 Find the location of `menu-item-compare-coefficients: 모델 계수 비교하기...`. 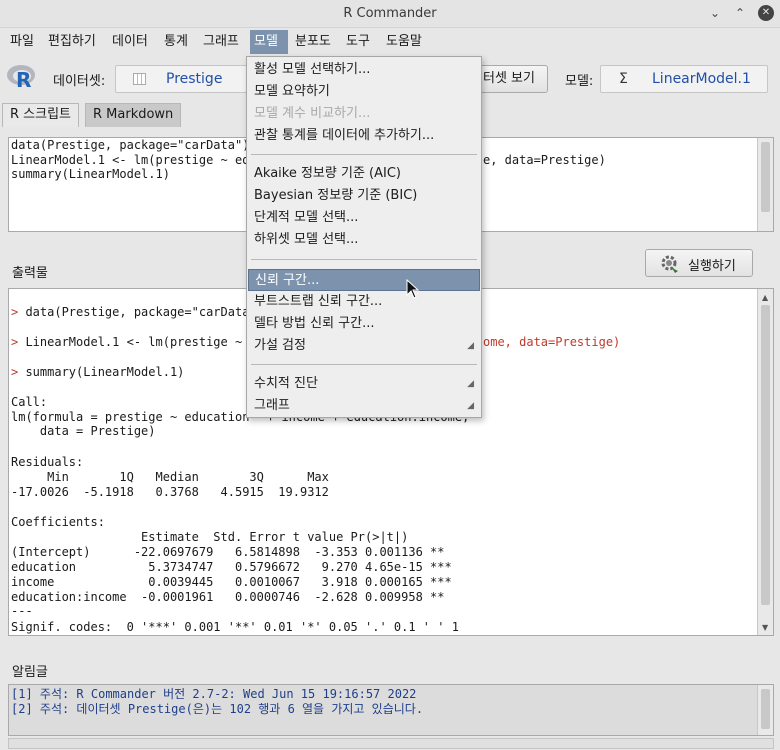

menu-item-compare-coefficients: 모델 계수 비교하기... is located at coordinates (364, 114).